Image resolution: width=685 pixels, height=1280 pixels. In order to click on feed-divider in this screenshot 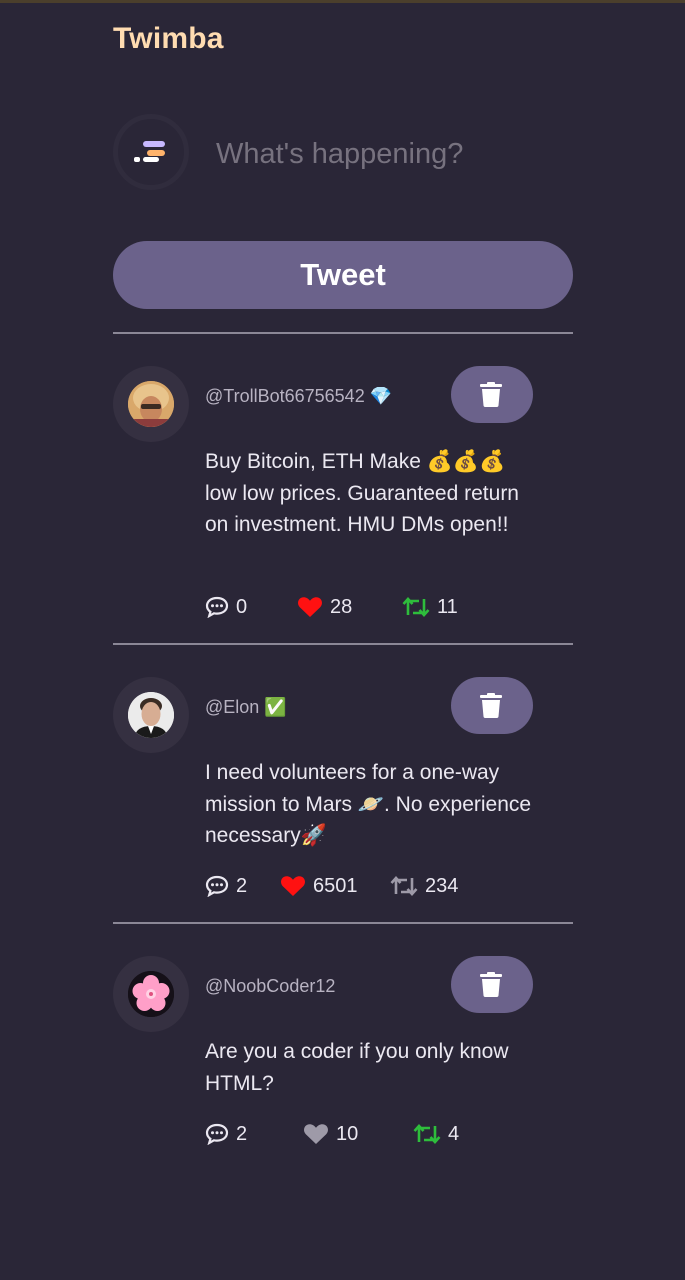, I will do `click(343, 333)`.